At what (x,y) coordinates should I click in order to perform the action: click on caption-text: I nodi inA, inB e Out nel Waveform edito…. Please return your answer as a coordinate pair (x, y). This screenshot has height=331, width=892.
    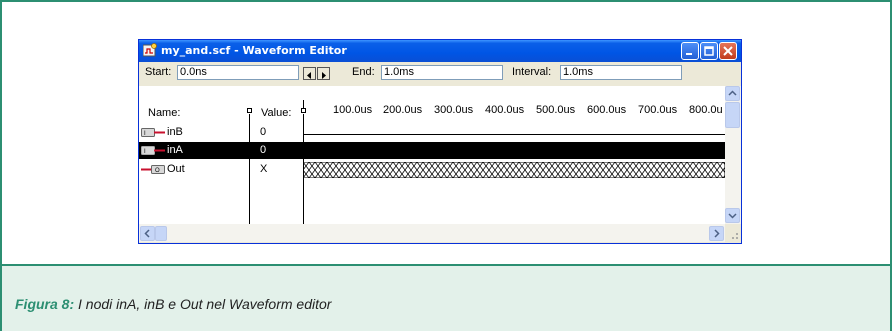
    Looking at the image, I should click on (205, 304).